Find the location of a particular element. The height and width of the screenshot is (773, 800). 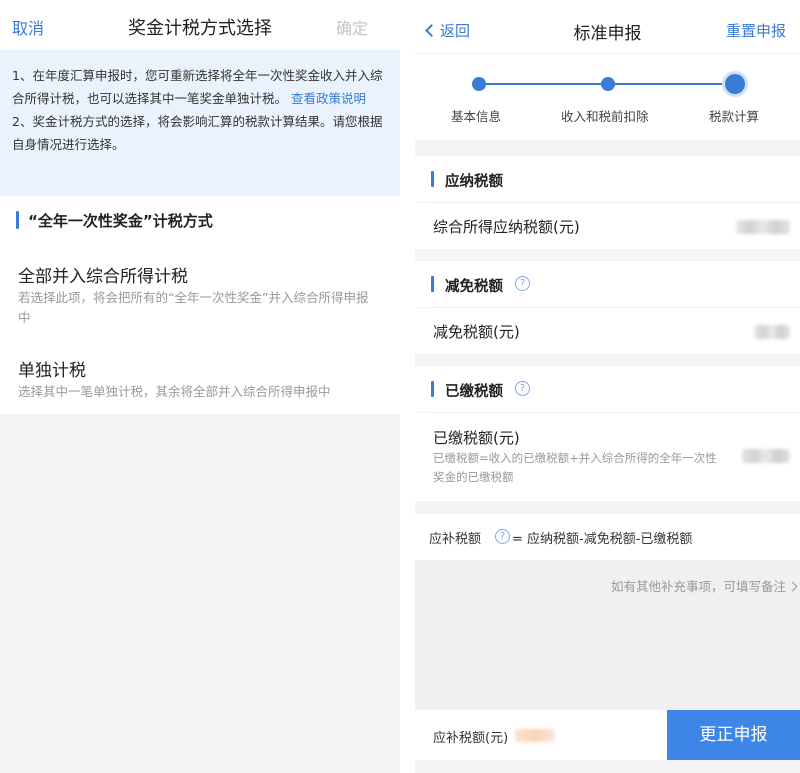

step-label-2: 收入和税前扣除 is located at coordinates (605, 116).